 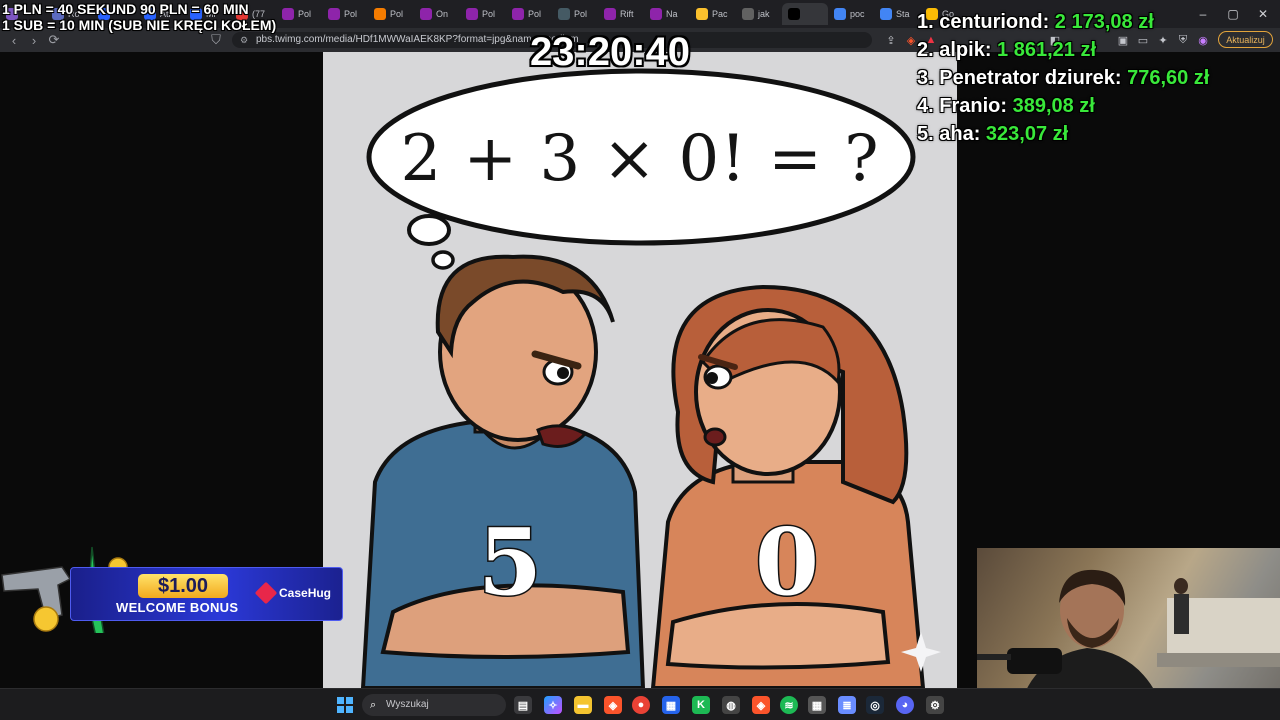 What do you see at coordinates (805, 14) in the screenshot?
I see `browser-tab` at bounding box center [805, 14].